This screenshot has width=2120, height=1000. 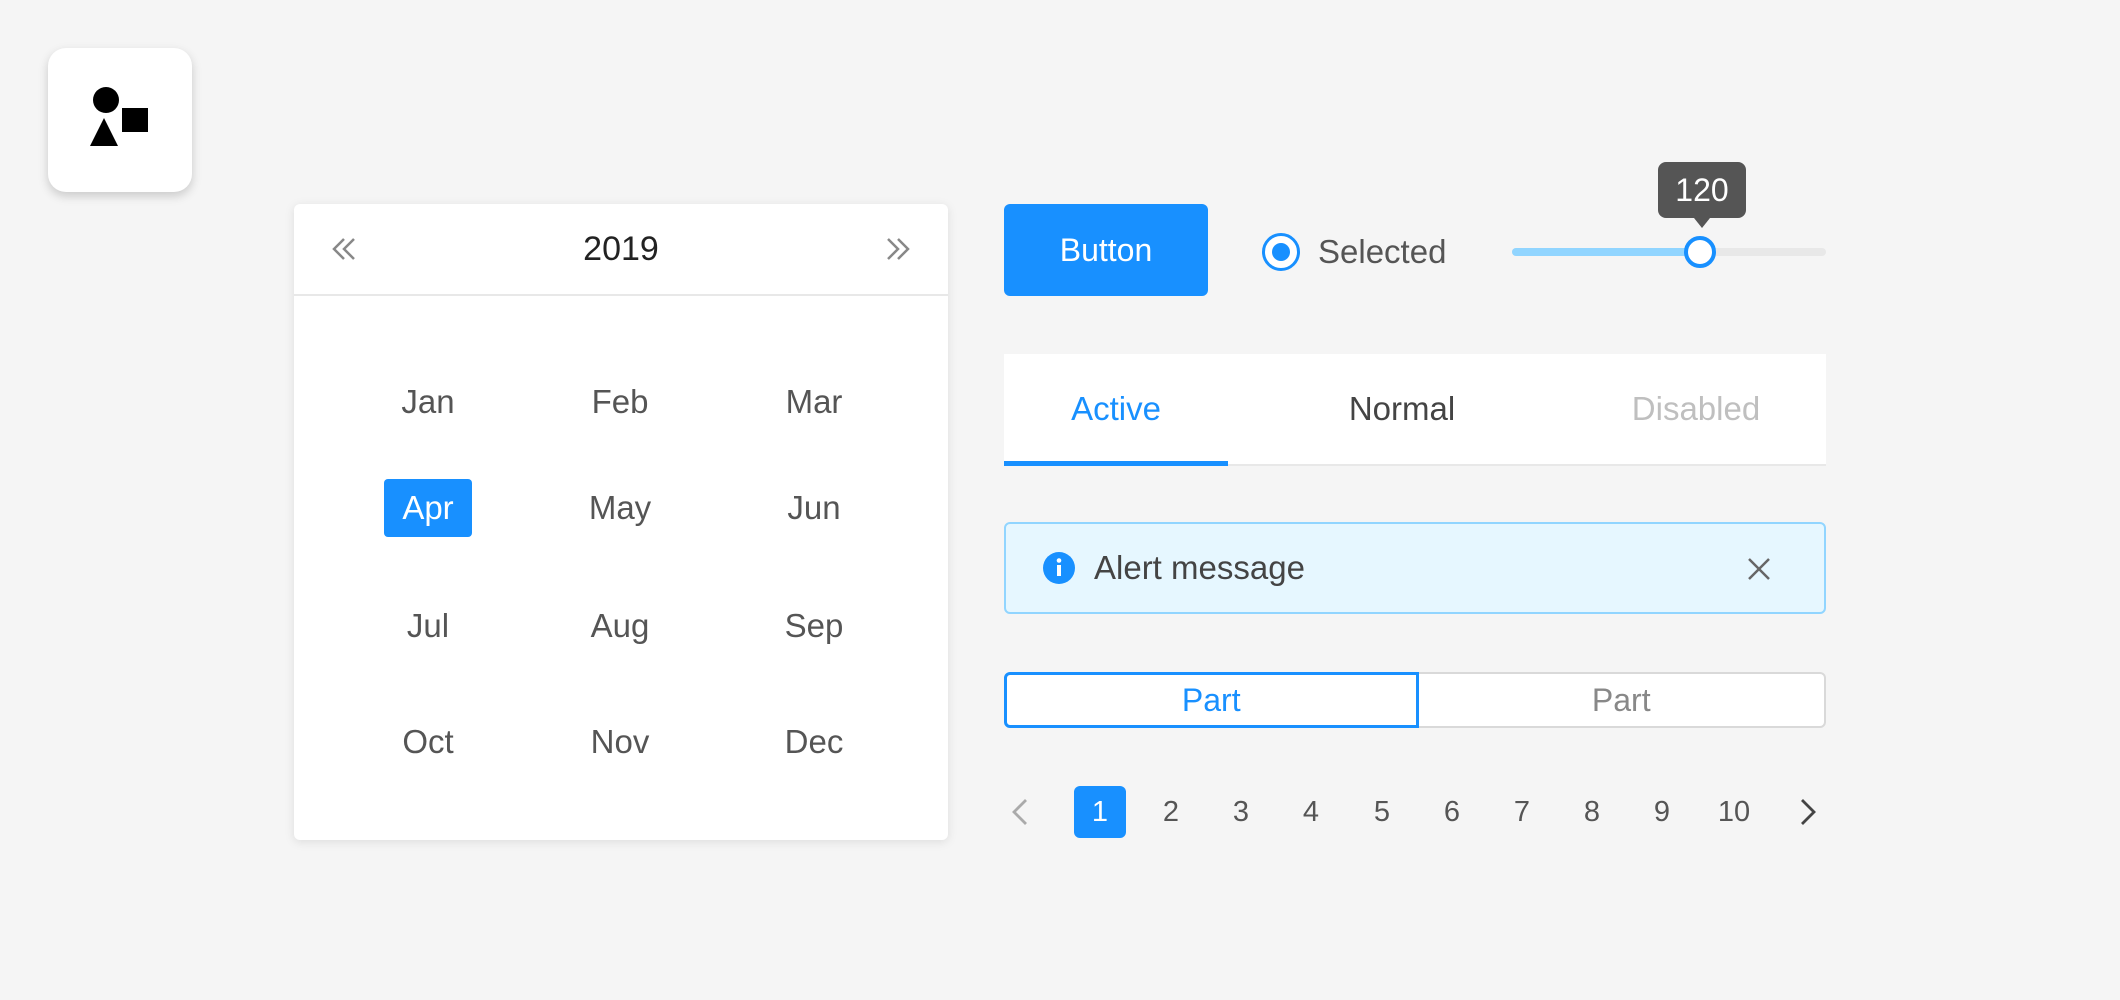 I want to click on page-7: 7, so click(x=1522, y=812).